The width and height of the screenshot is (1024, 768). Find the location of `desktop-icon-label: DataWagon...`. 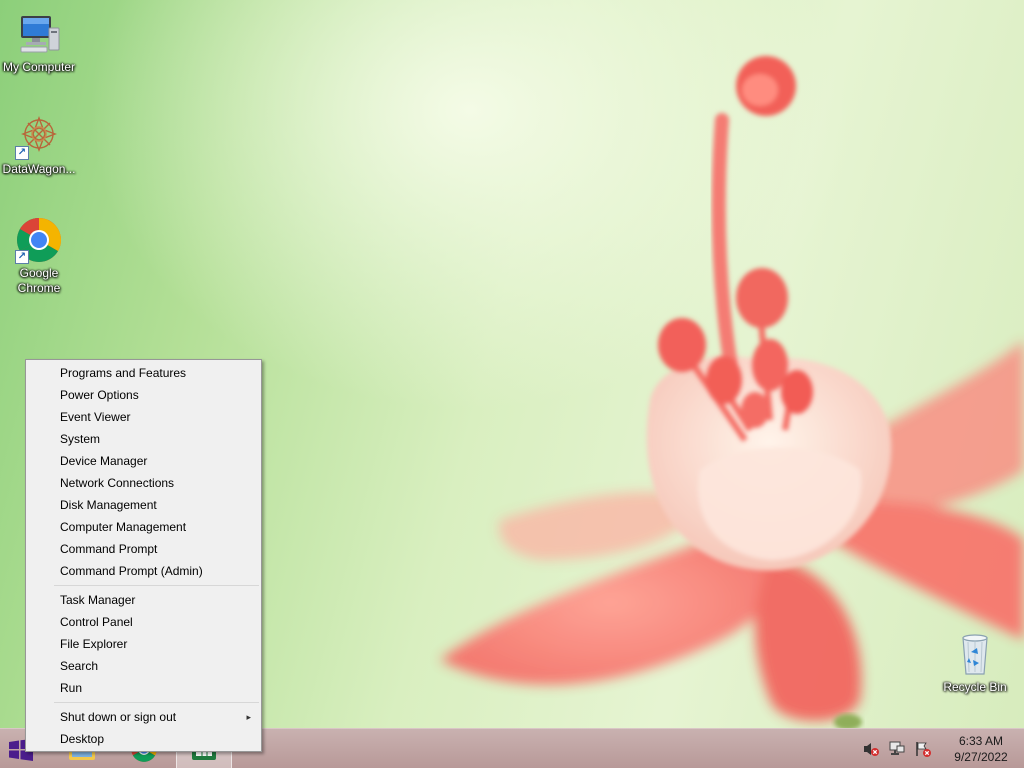

desktop-icon-label: DataWagon... is located at coordinates (39, 169).